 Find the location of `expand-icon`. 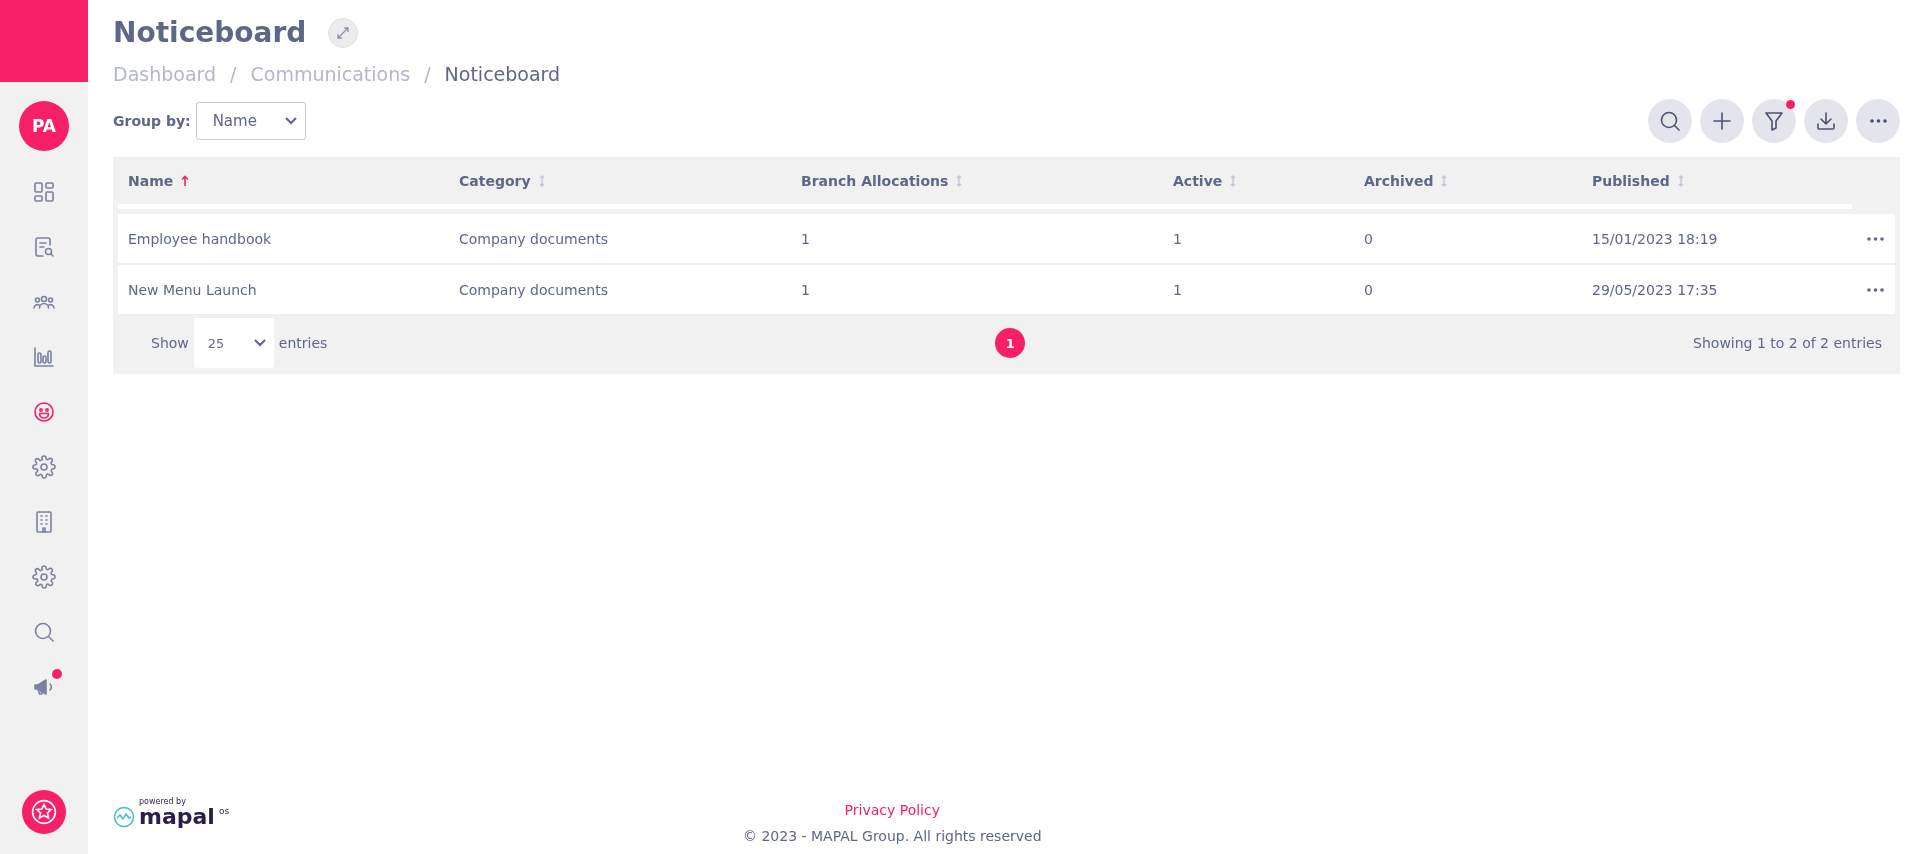

expand-icon is located at coordinates (343, 32).